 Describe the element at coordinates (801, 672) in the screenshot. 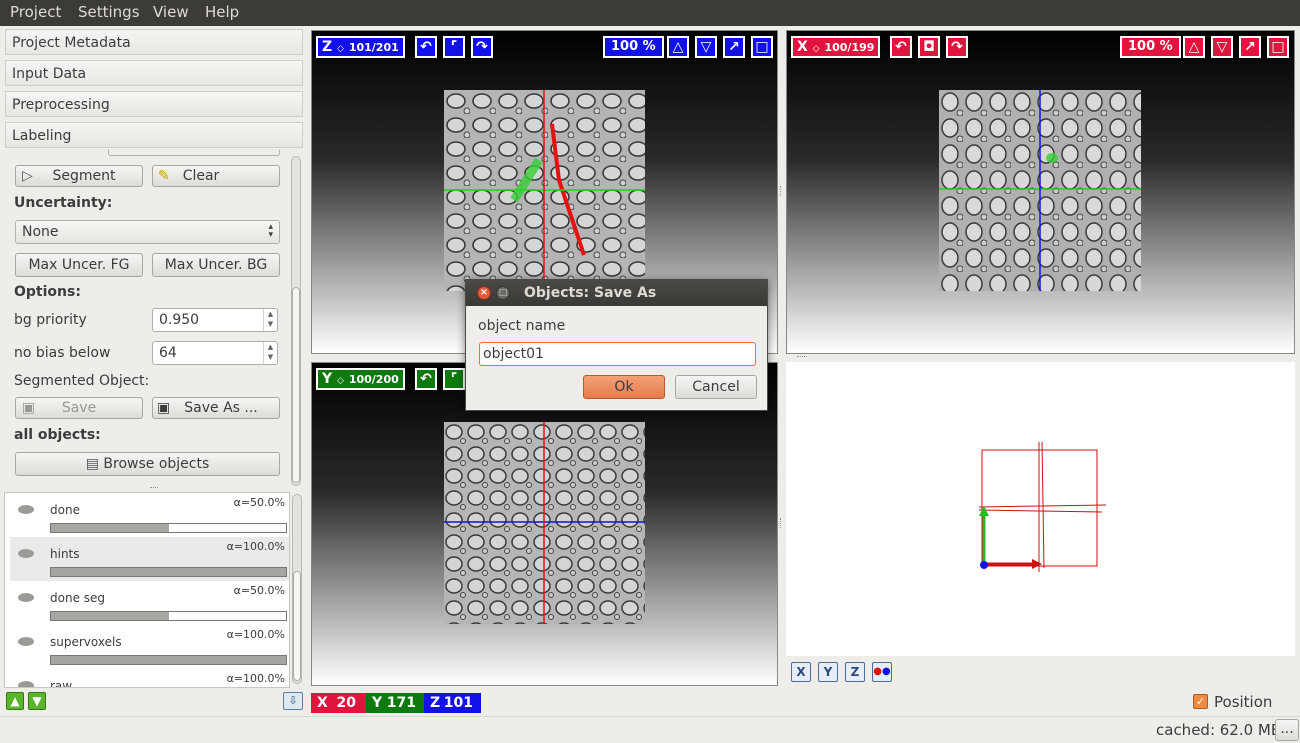

I see `toggle-x-slice-button: X` at that location.